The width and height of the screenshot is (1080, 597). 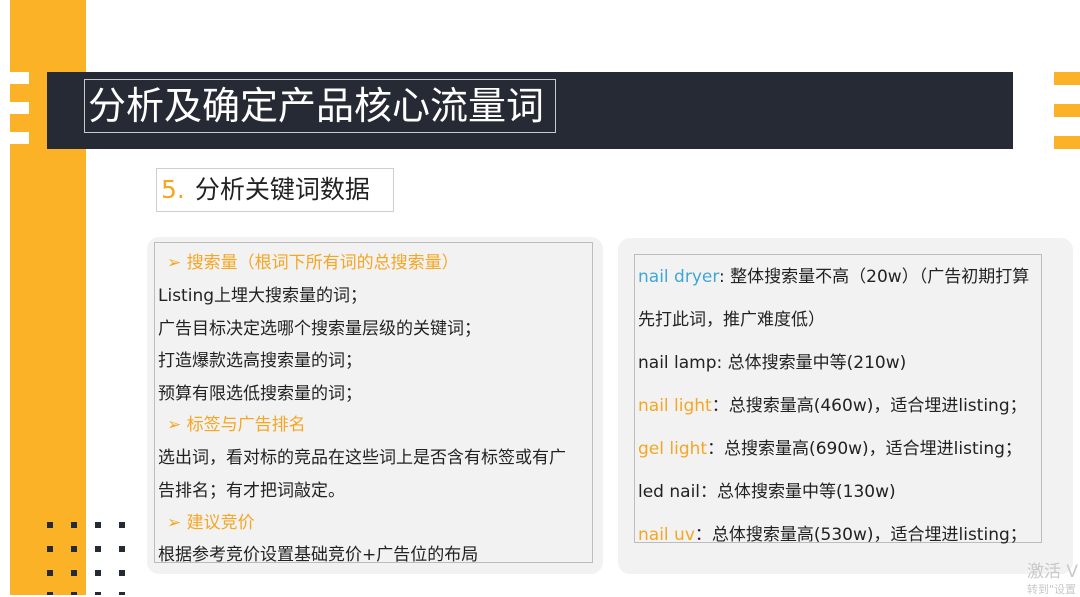 What do you see at coordinates (320, 106) in the screenshot?
I see `slide-title: 分析及确定产品核心流量词` at bounding box center [320, 106].